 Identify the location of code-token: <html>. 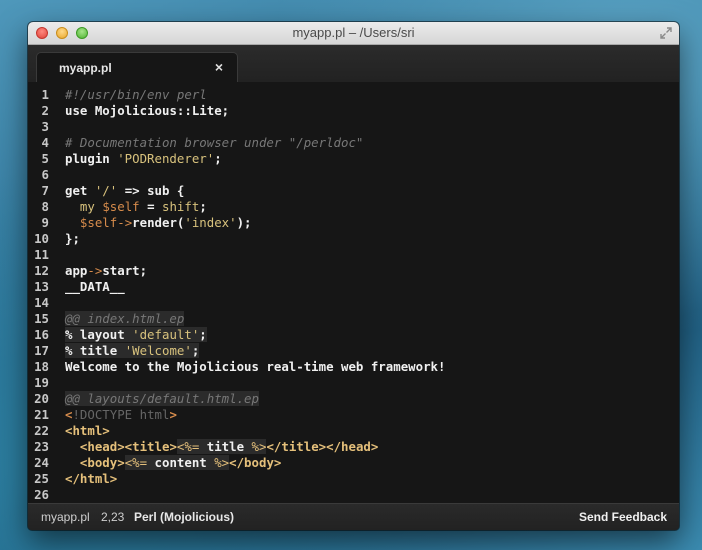
(87, 430).